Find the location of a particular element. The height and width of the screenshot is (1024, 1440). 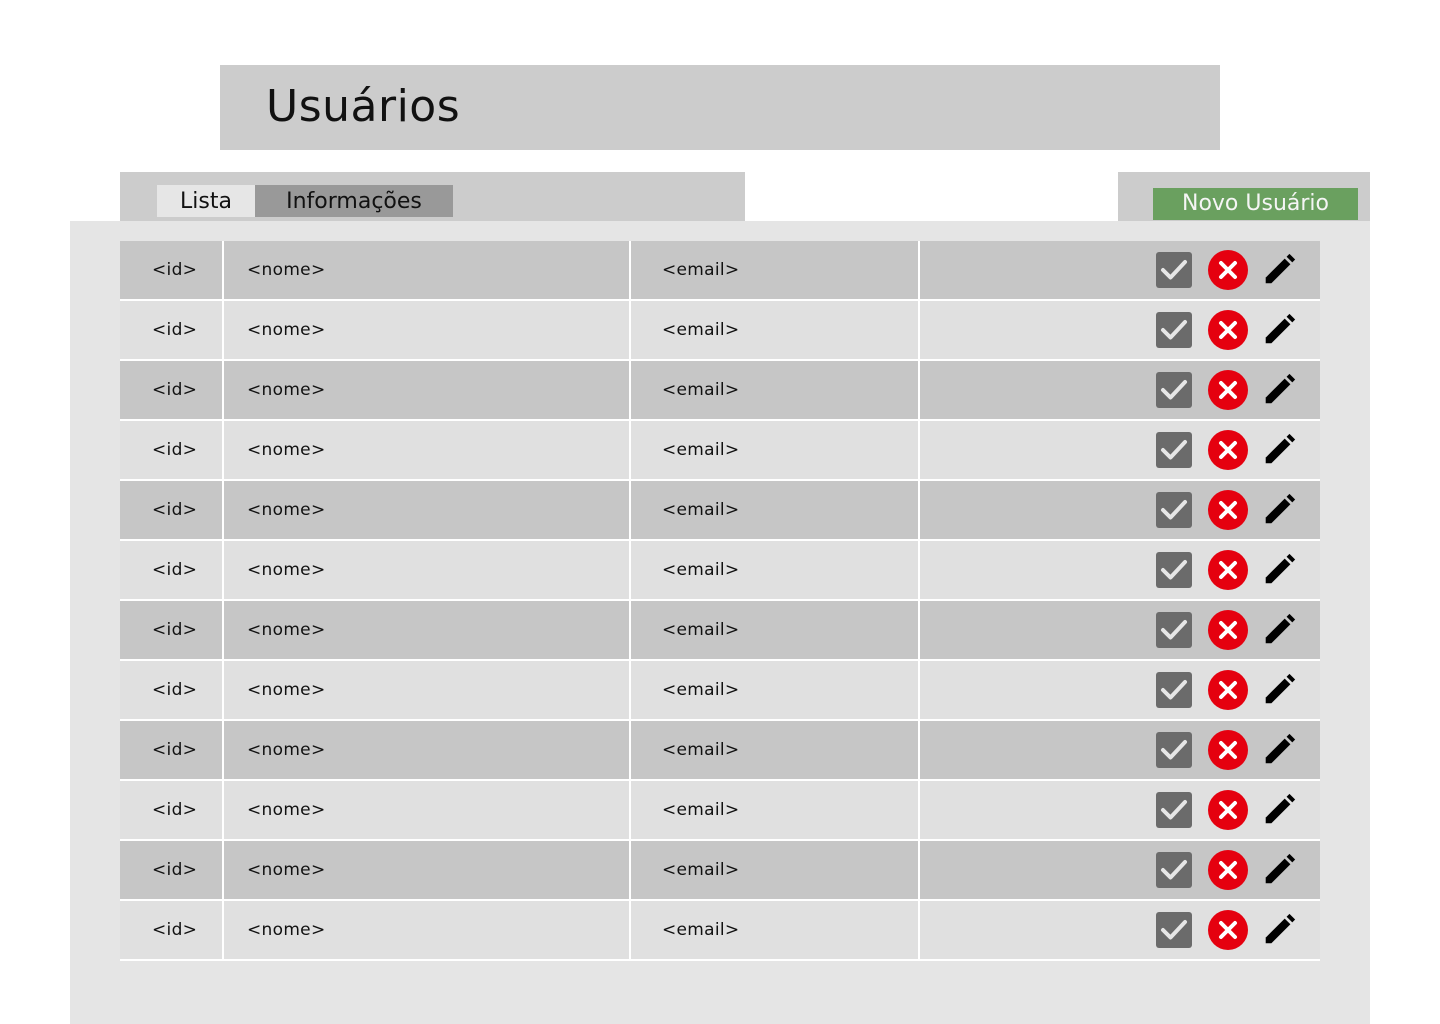

tab-informacoes: Informações is located at coordinates (354, 201).